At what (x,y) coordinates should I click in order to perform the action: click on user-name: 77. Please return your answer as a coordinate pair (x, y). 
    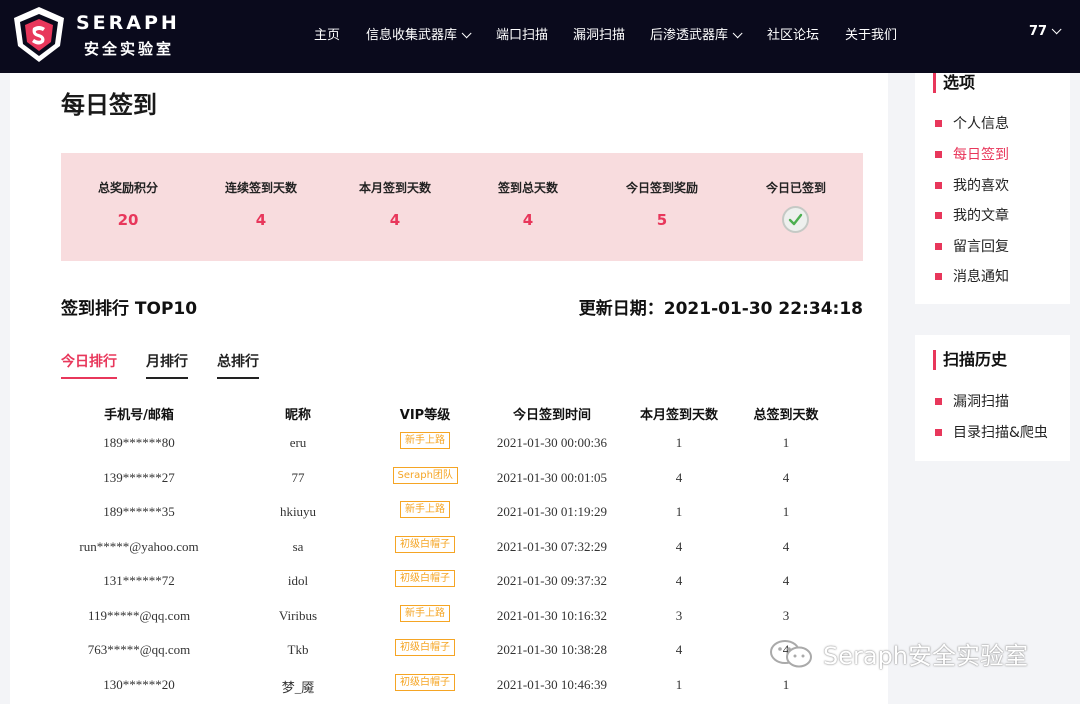
    Looking at the image, I should click on (1038, 31).